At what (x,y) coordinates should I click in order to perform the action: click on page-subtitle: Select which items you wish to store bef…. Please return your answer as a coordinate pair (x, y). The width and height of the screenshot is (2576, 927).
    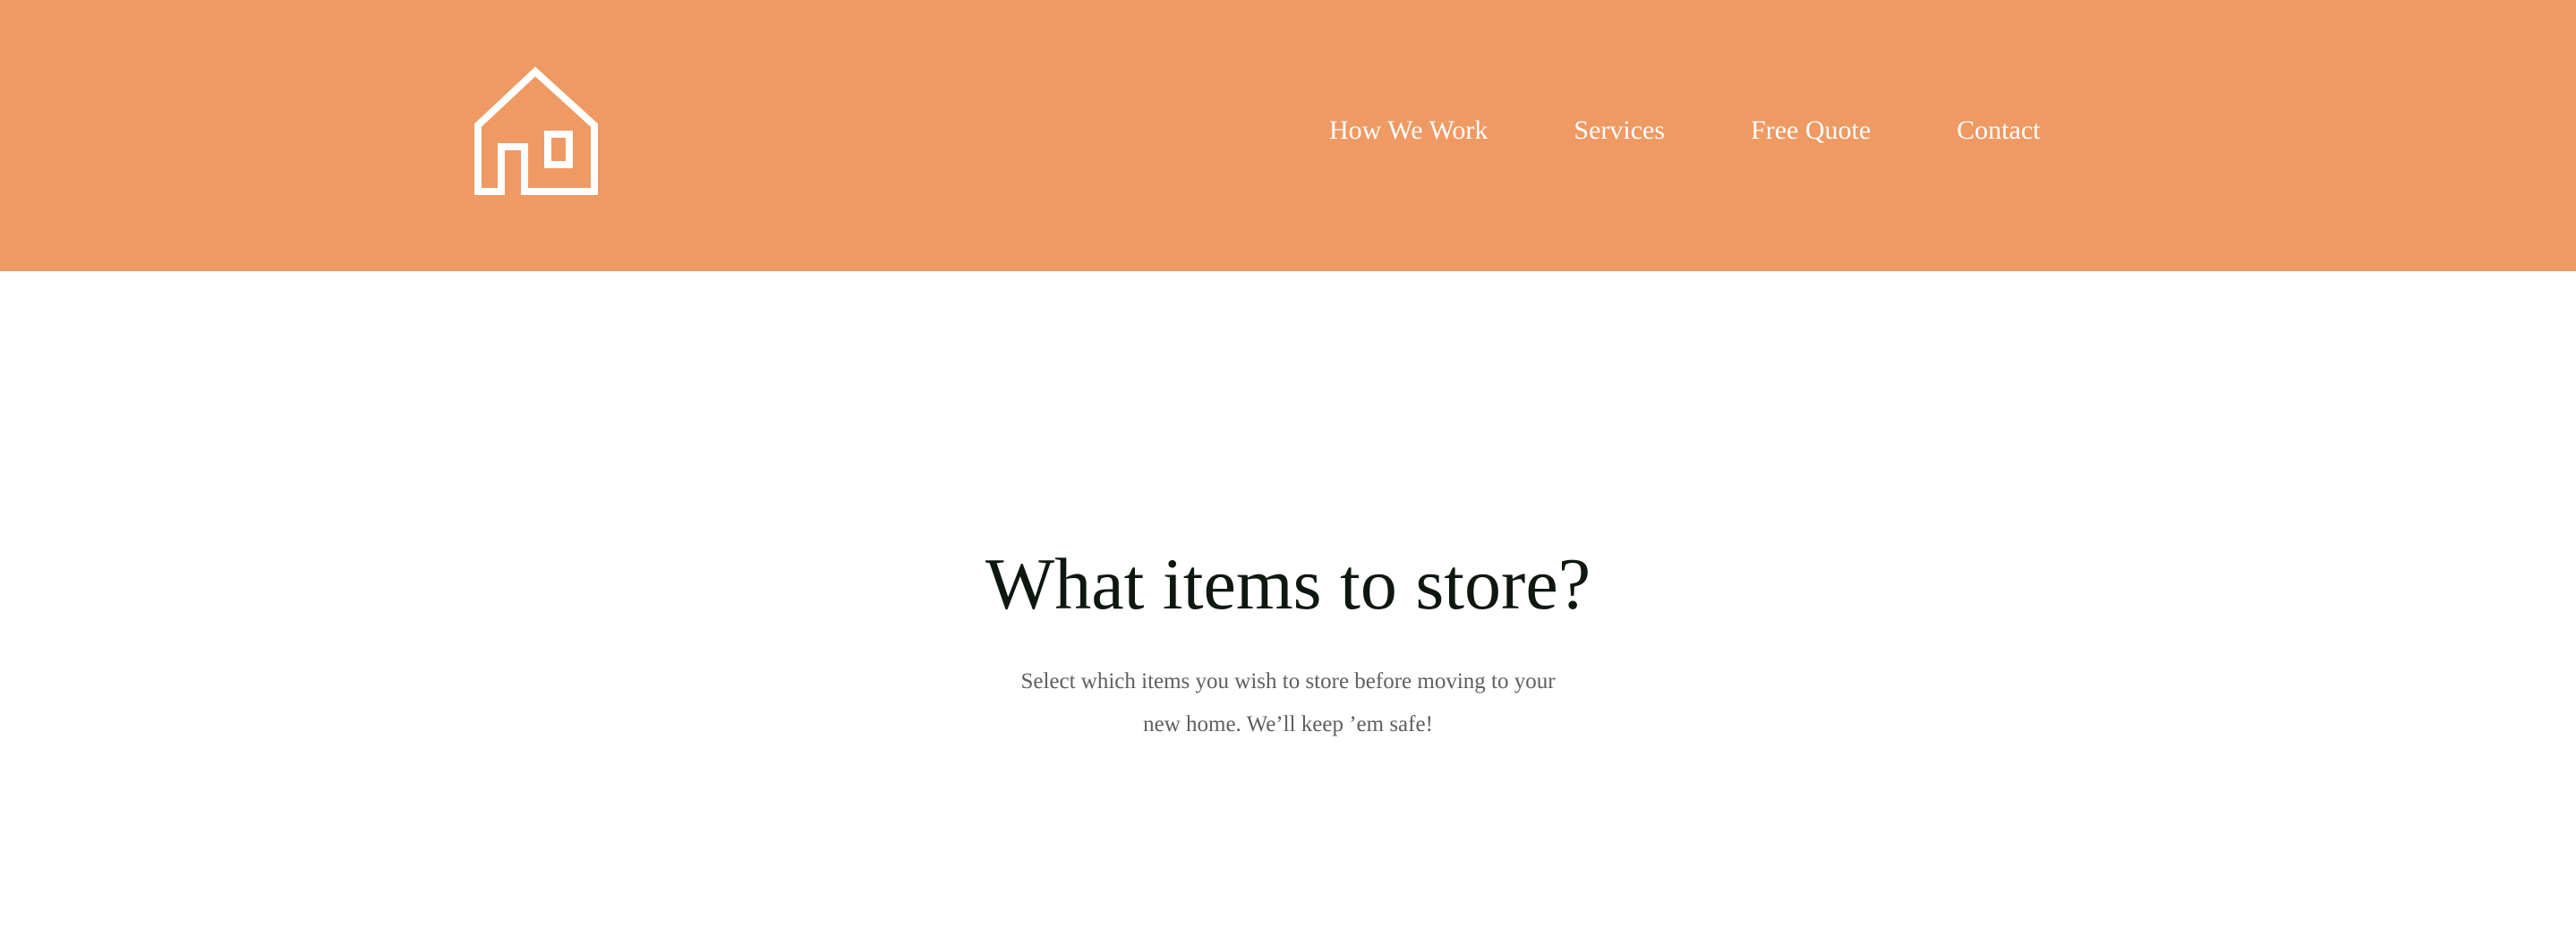
    Looking at the image, I should click on (1288, 702).